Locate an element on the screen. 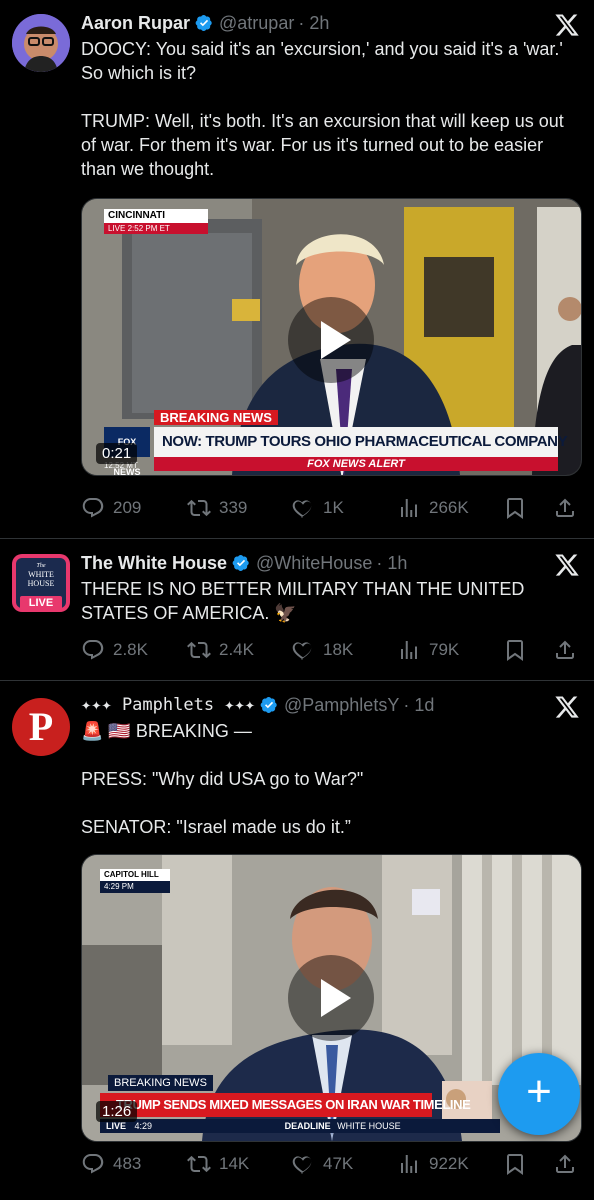 The width and height of the screenshot is (594, 1200). avatar-live-badge: LIVE is located at coordinates (41, 603).